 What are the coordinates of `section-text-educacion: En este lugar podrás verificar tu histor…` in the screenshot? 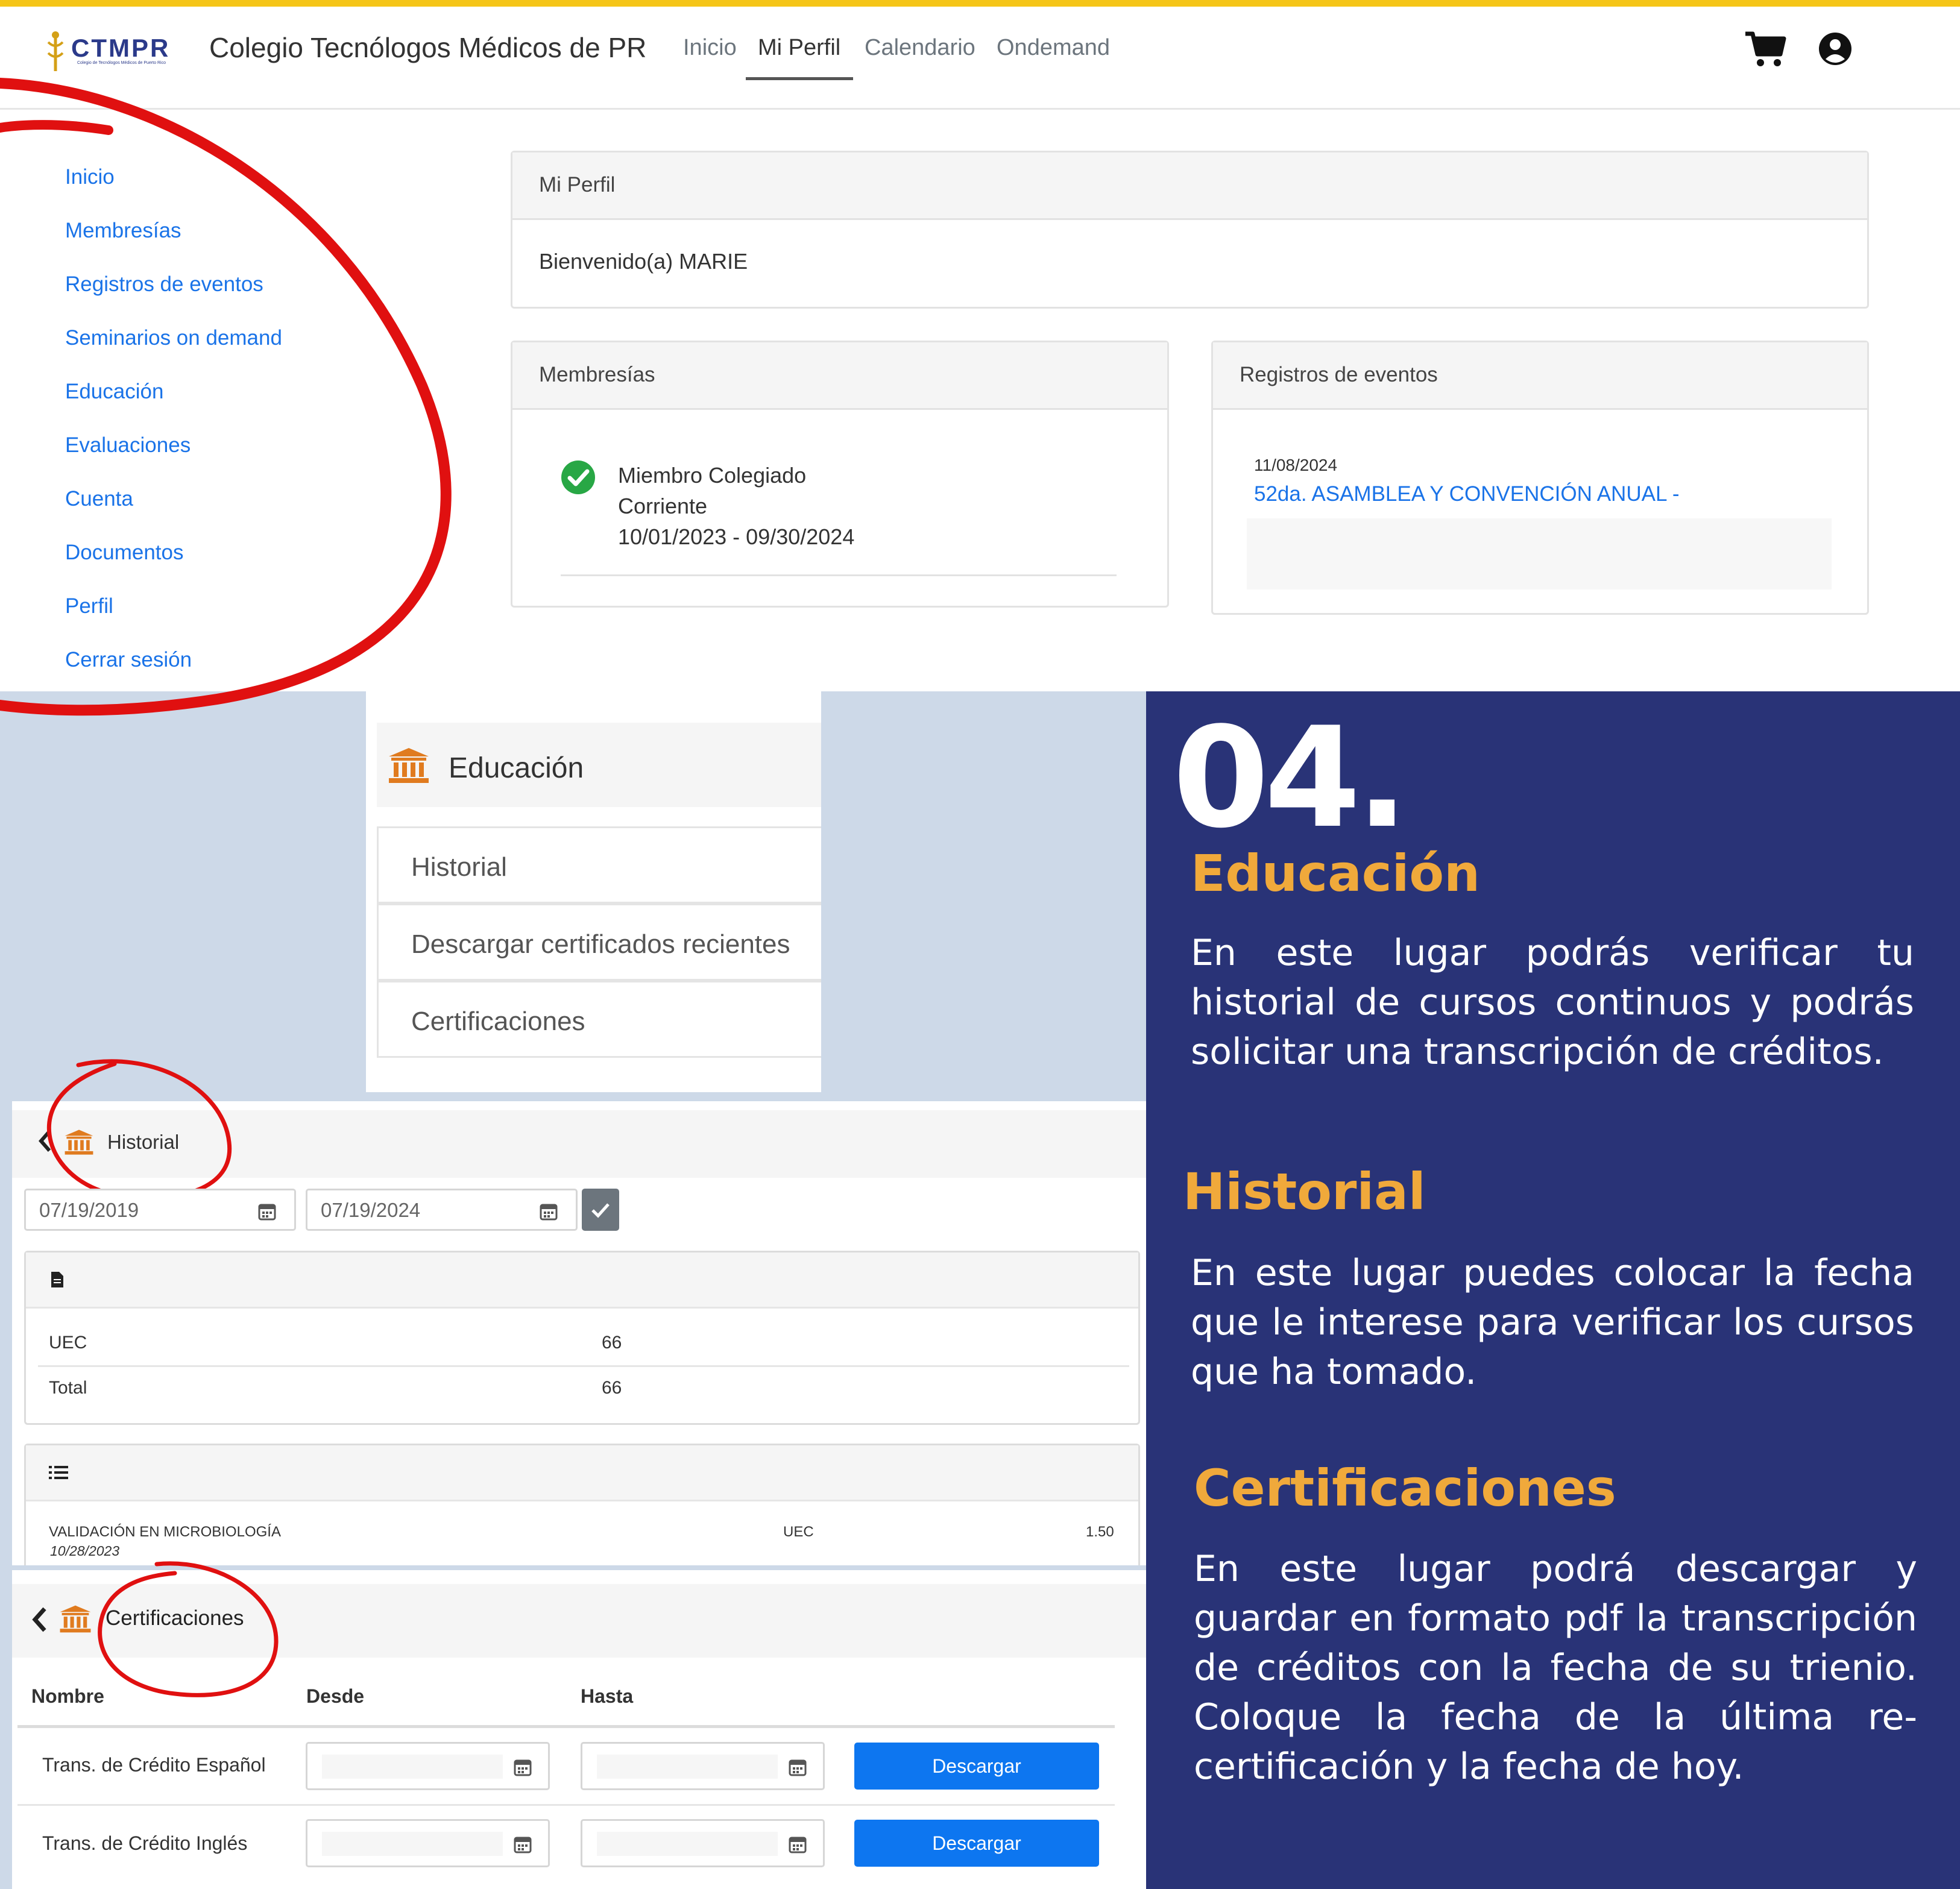 It's located at (1553, 1002).